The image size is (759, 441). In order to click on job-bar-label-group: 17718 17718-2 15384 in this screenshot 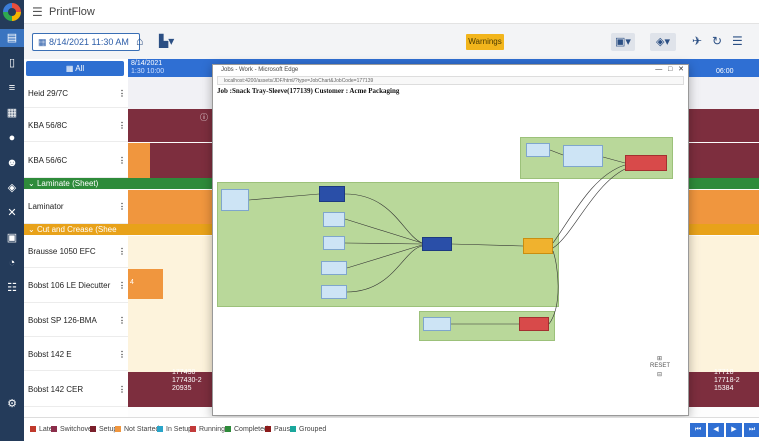, I will do `click(727, 381)`.